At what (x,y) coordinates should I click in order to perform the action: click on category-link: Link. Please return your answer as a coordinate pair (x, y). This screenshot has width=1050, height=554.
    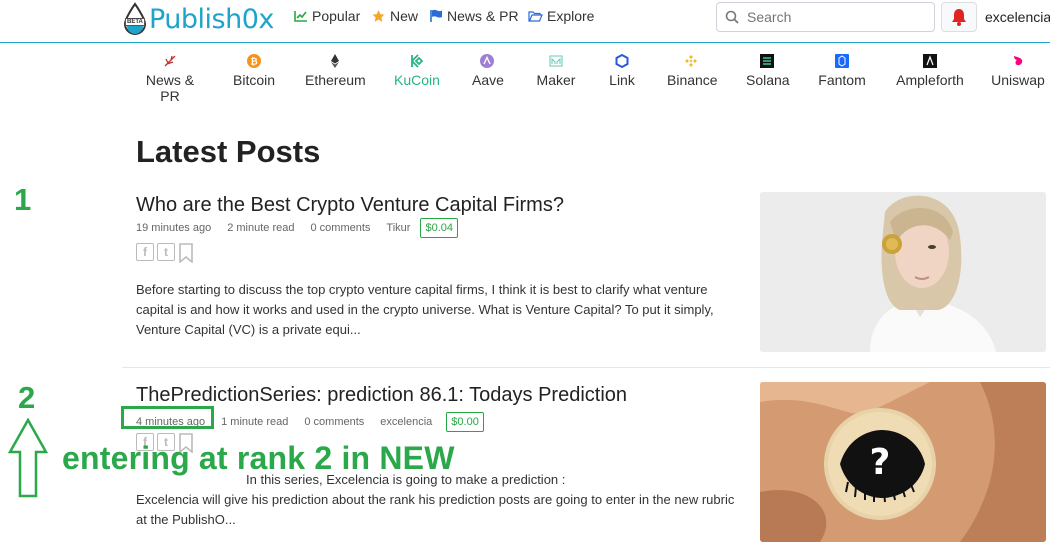
    Looking at the image, I should click on (622, 71).